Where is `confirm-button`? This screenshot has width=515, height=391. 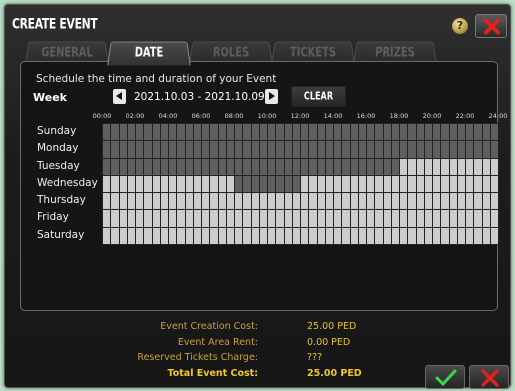 confirm-button is located at coordinates (445, 377).